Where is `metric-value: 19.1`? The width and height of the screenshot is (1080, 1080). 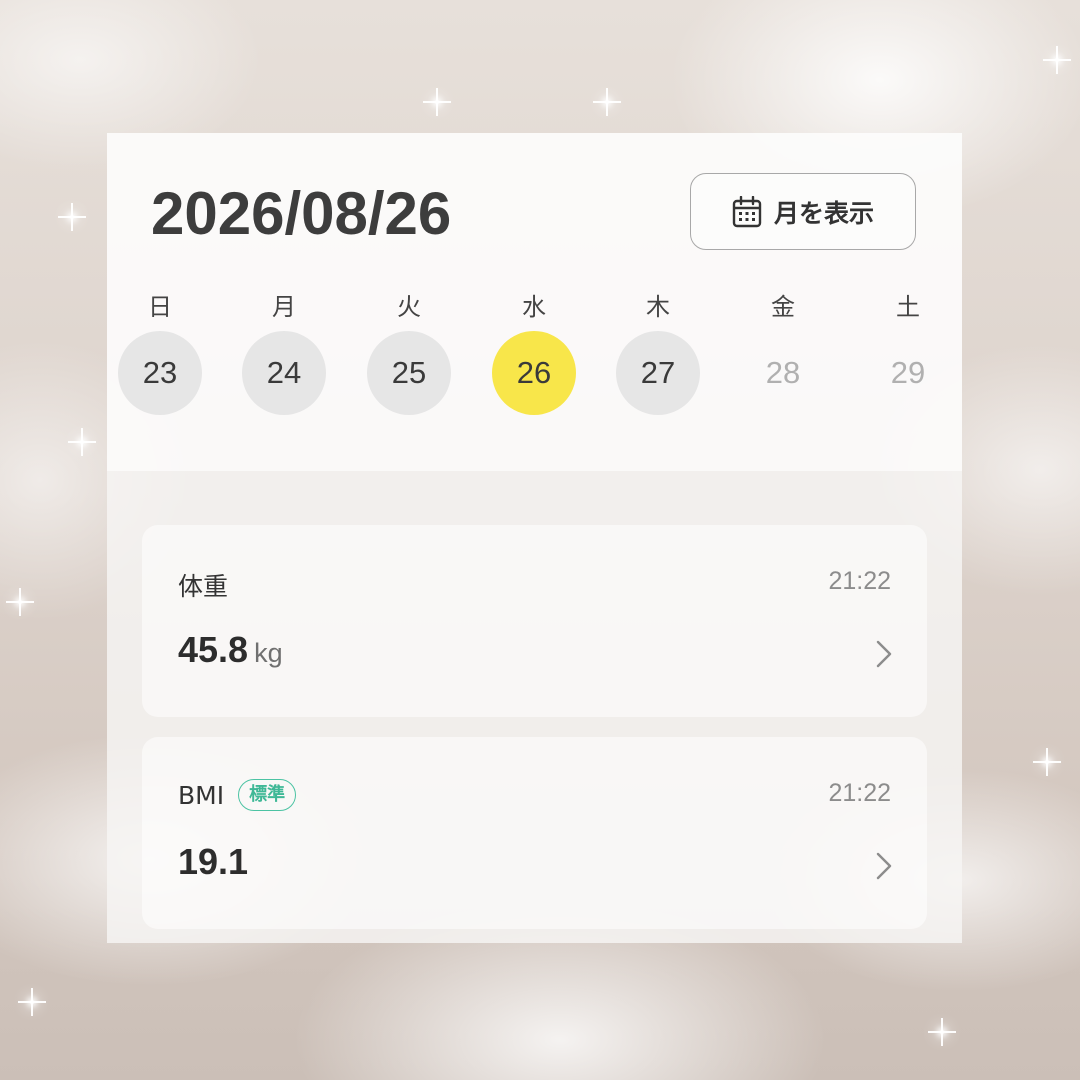 metric-value: 19.1 is located at coordinates (213, 861).